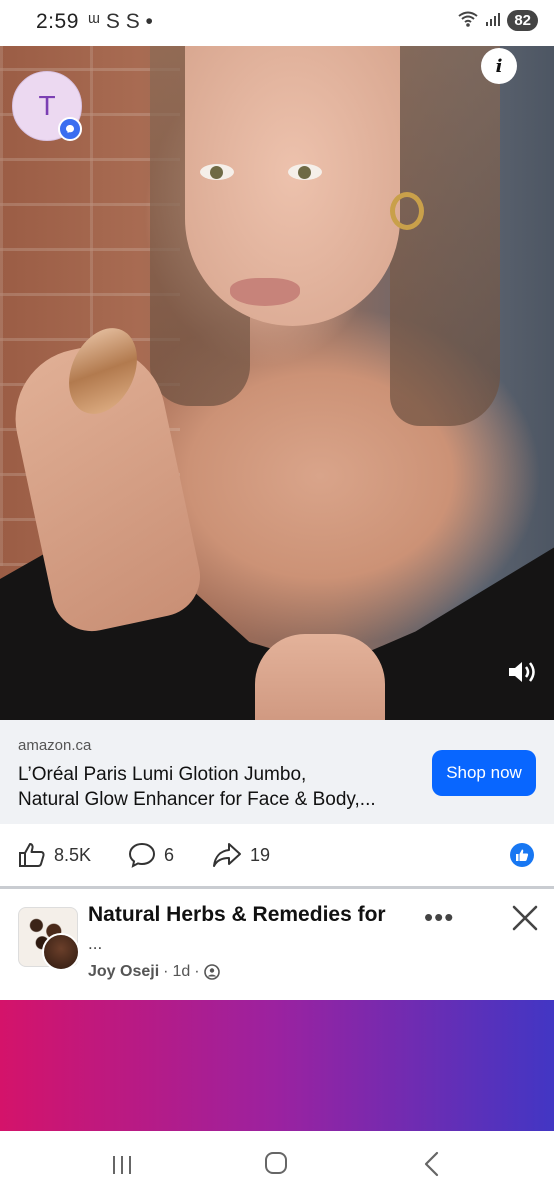  Describe the element at coordinates (55, 745) in the screenshot. I see `ad-domain: amazon.ca` at that location.